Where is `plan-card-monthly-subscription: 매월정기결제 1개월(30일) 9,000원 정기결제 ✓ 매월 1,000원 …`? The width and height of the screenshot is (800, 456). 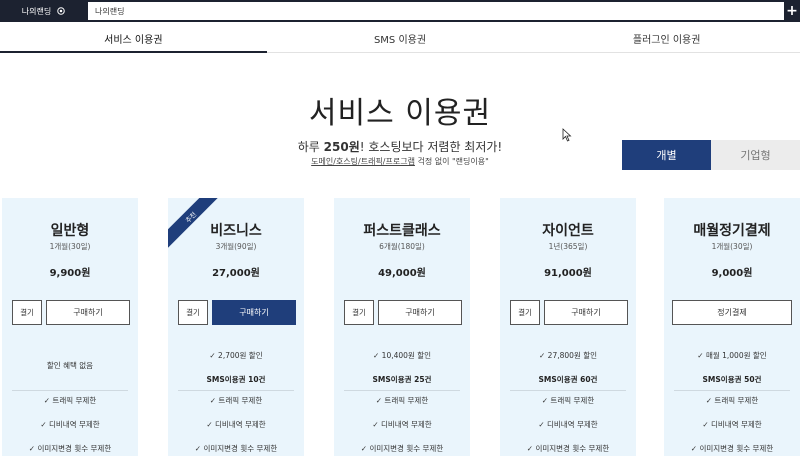 plan-card-monthly-subscription: 매월정기결제 1개월(30일) 9,000원 정기결제 ✓ 매월 1,000원 … is located at coordinates (732, 327).